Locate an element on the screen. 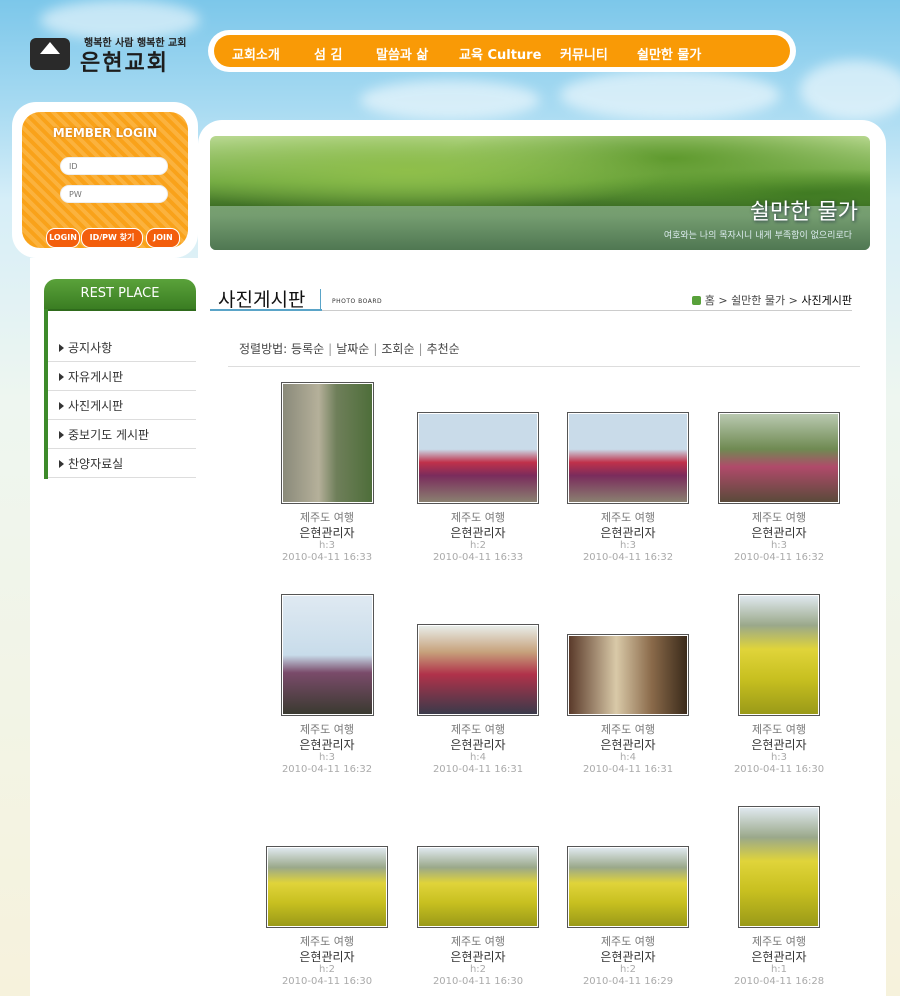  photo-hits: h:4 is located at coordinates (628, 757).